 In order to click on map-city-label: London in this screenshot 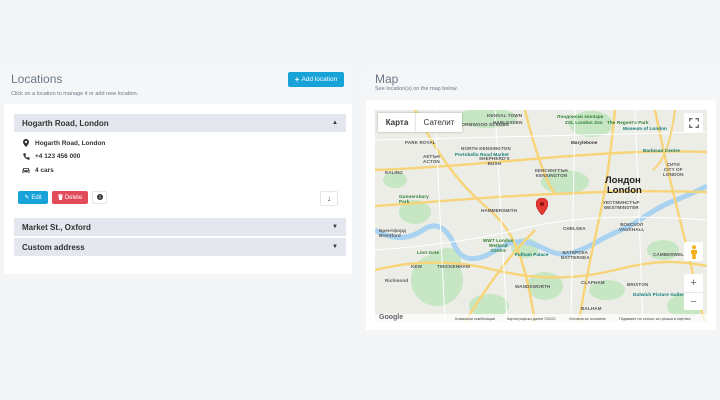, I will do `click(624, 190)`.